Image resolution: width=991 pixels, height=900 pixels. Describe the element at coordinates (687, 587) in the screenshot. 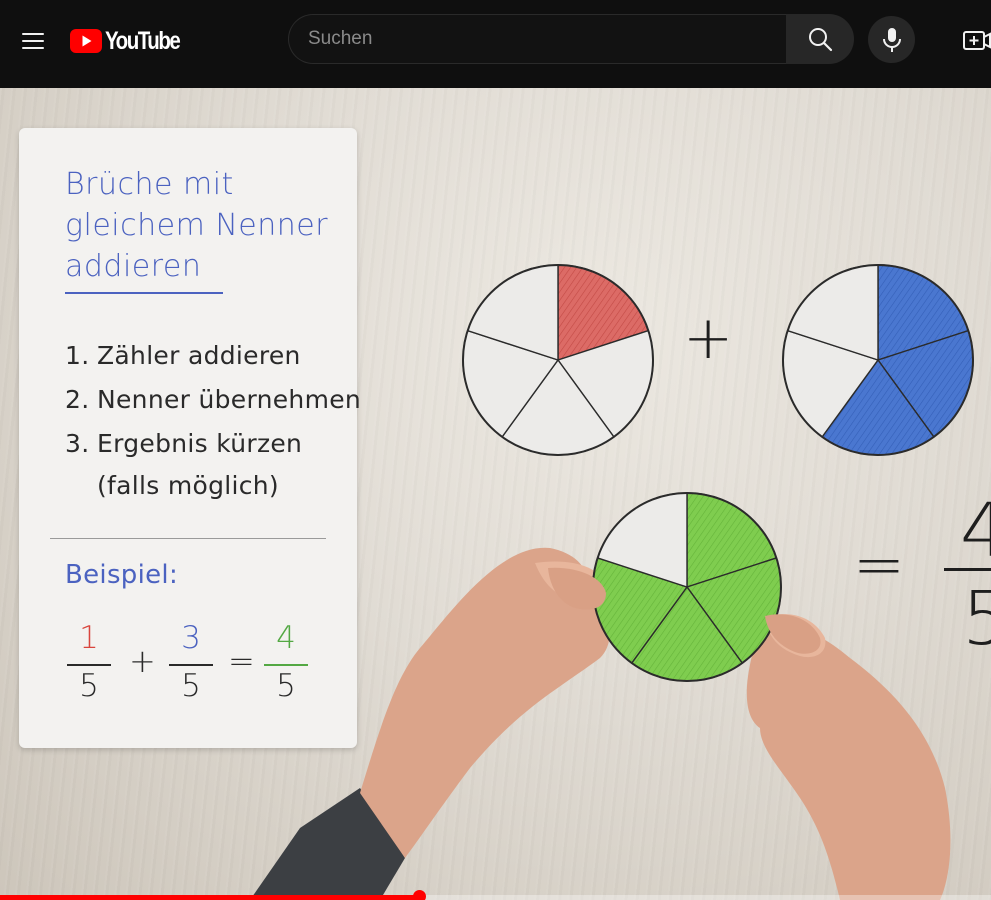

I see `pie-four-fifths` at that location.